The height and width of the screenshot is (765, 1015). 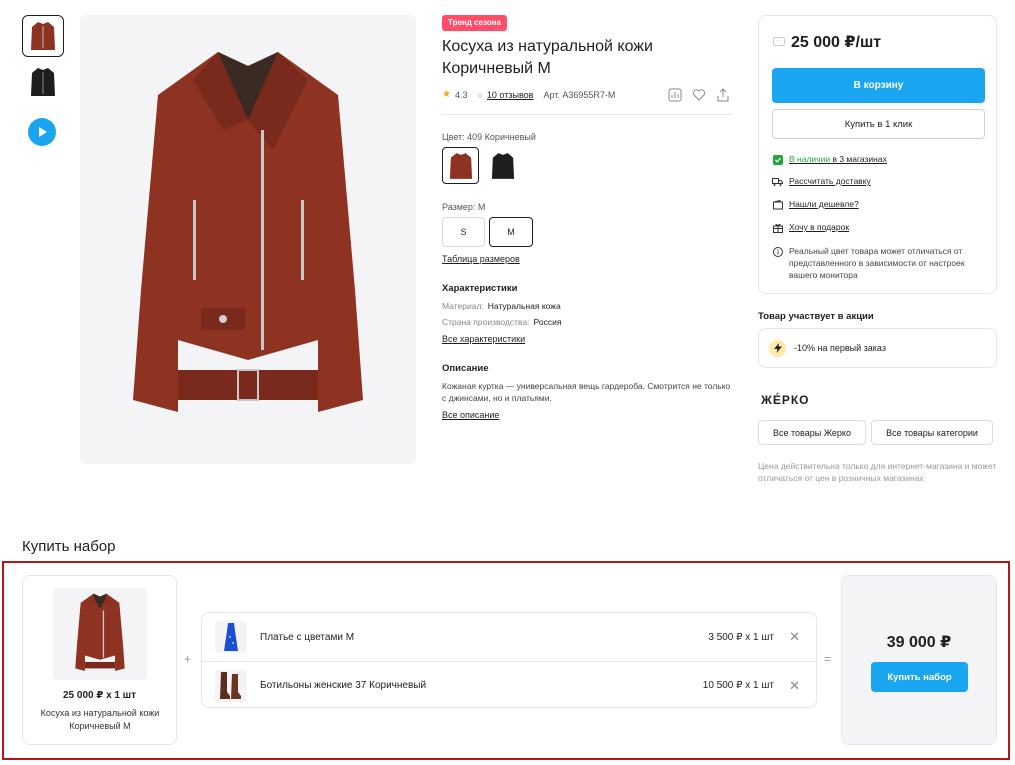 What do you see at coordinates (919, 660) in the screenshot?
I see `bundle-total-box: 39 000 ₽ Купить набор` at bounding box center [919, 660].